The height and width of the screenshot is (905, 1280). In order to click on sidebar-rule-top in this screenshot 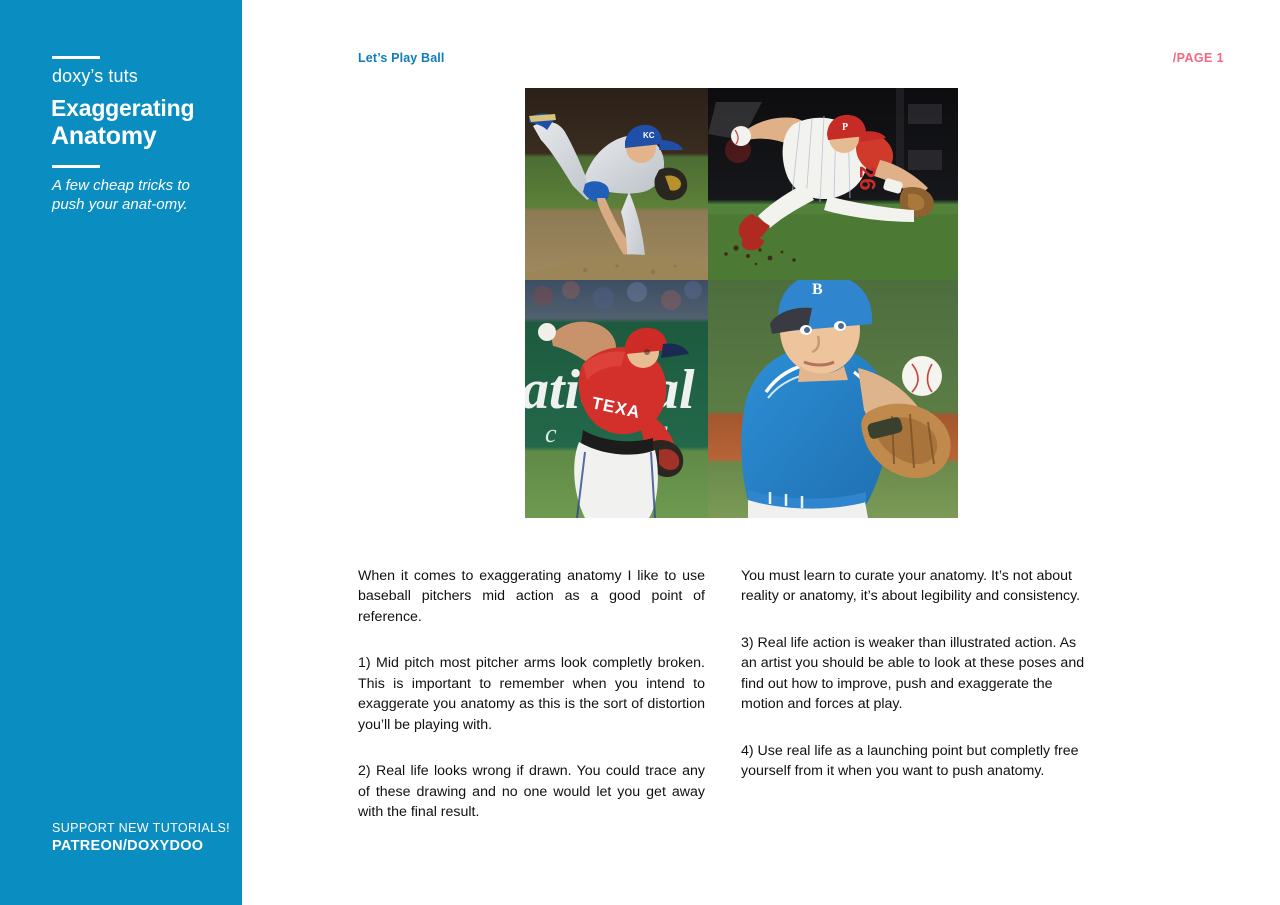, I will do `click(76, 57)`.